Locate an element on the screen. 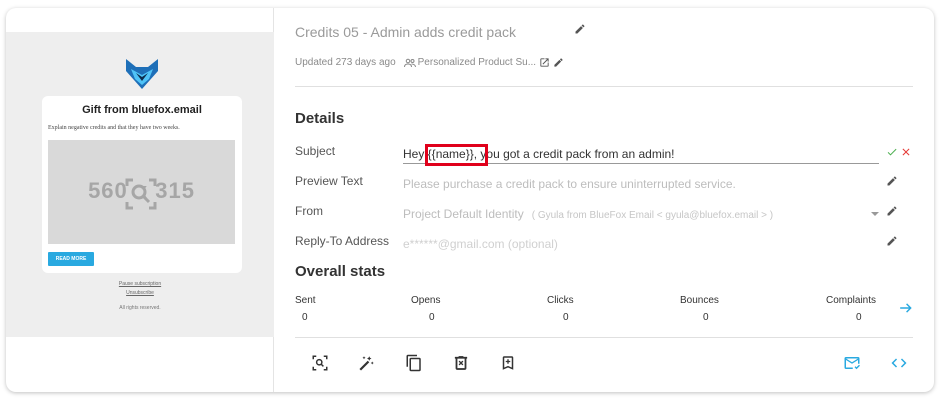 Image resolution: width=944 pixels, height=400 pixels. bluefox-logo-icon is located at coordinates (142, 74).